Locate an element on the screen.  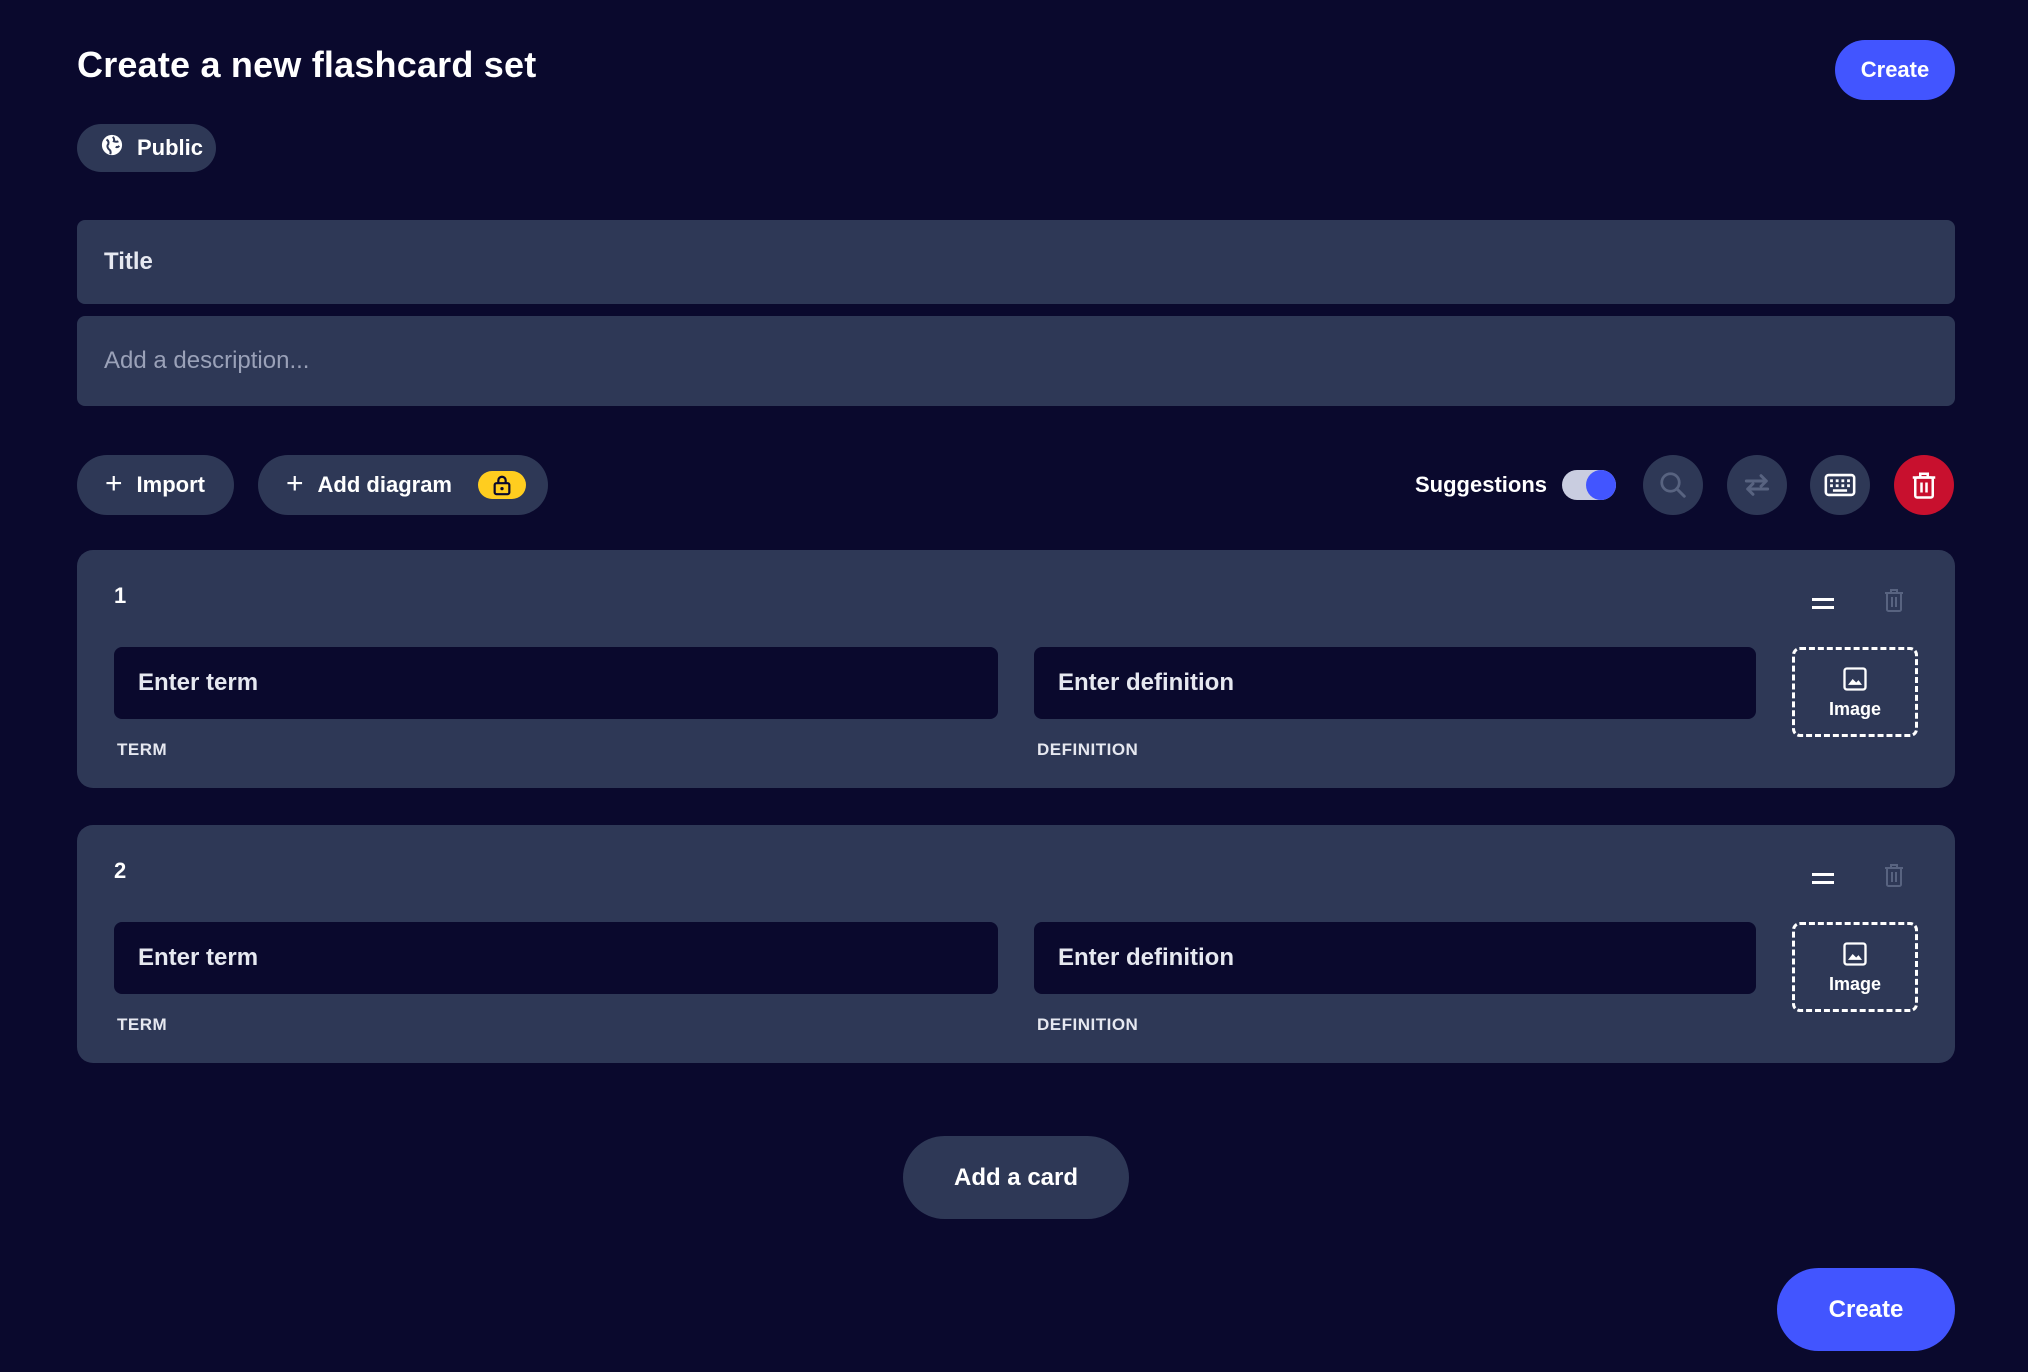
search-button is located at coordinates (1673, 485).